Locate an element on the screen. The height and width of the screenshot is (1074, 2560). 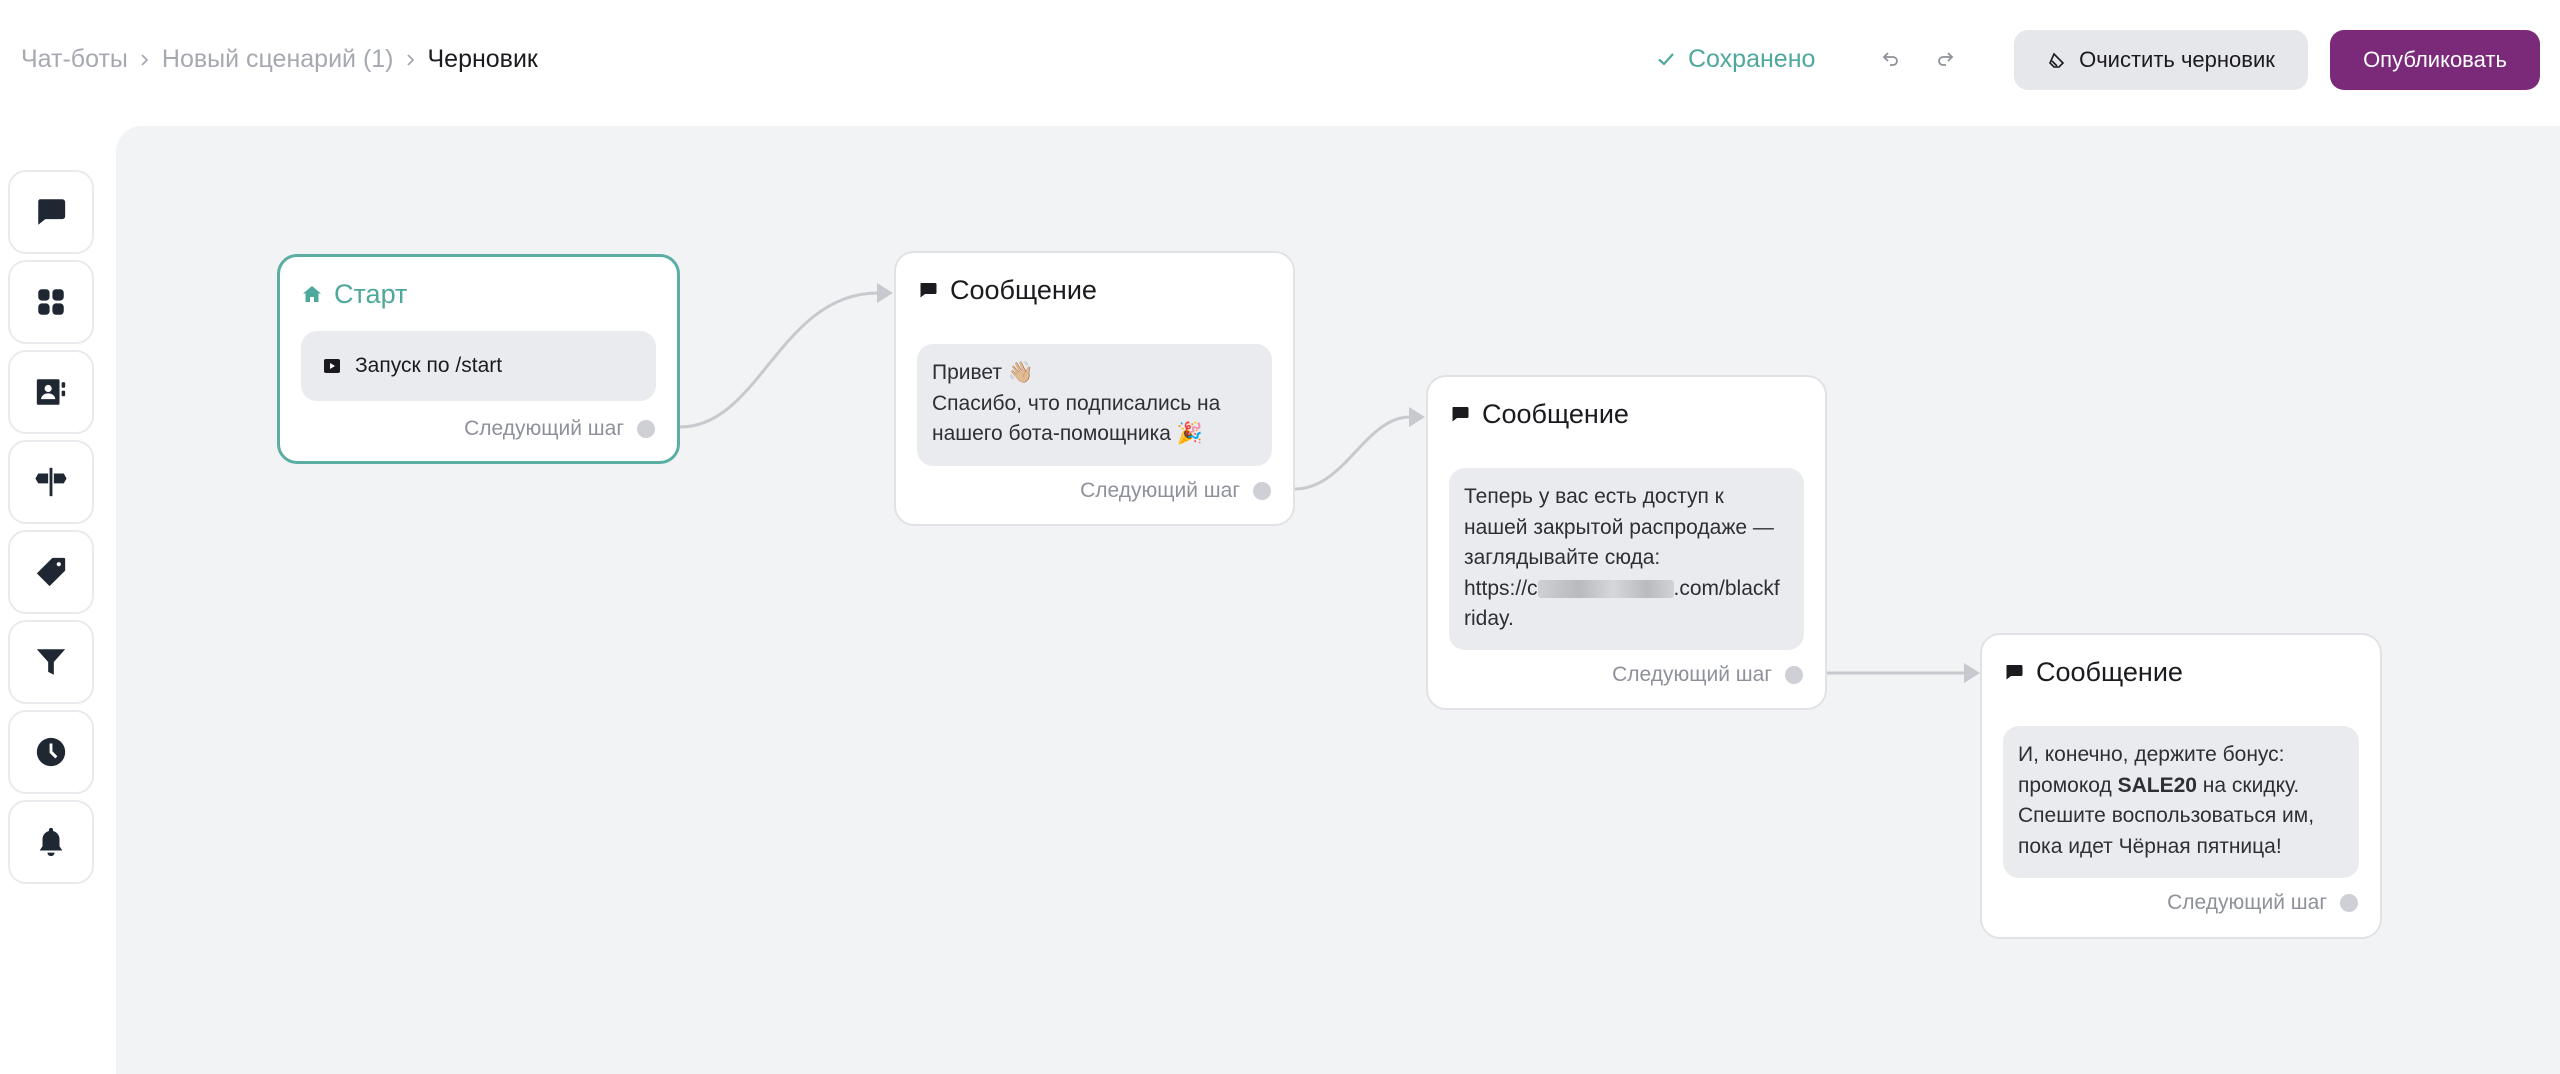
tool-contact is located at coordinates (51, 392).